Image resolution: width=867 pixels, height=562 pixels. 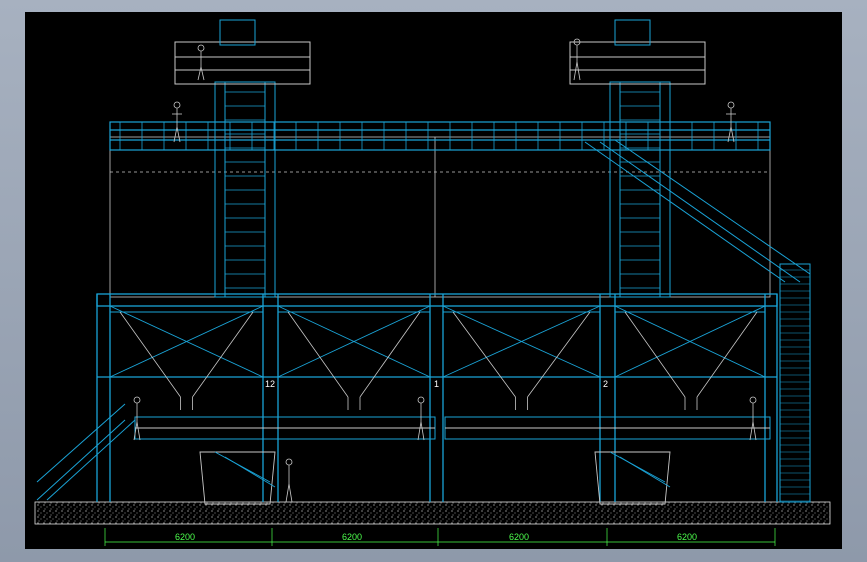 I want to click on catwalk-posts, so click(x=439, y=136).